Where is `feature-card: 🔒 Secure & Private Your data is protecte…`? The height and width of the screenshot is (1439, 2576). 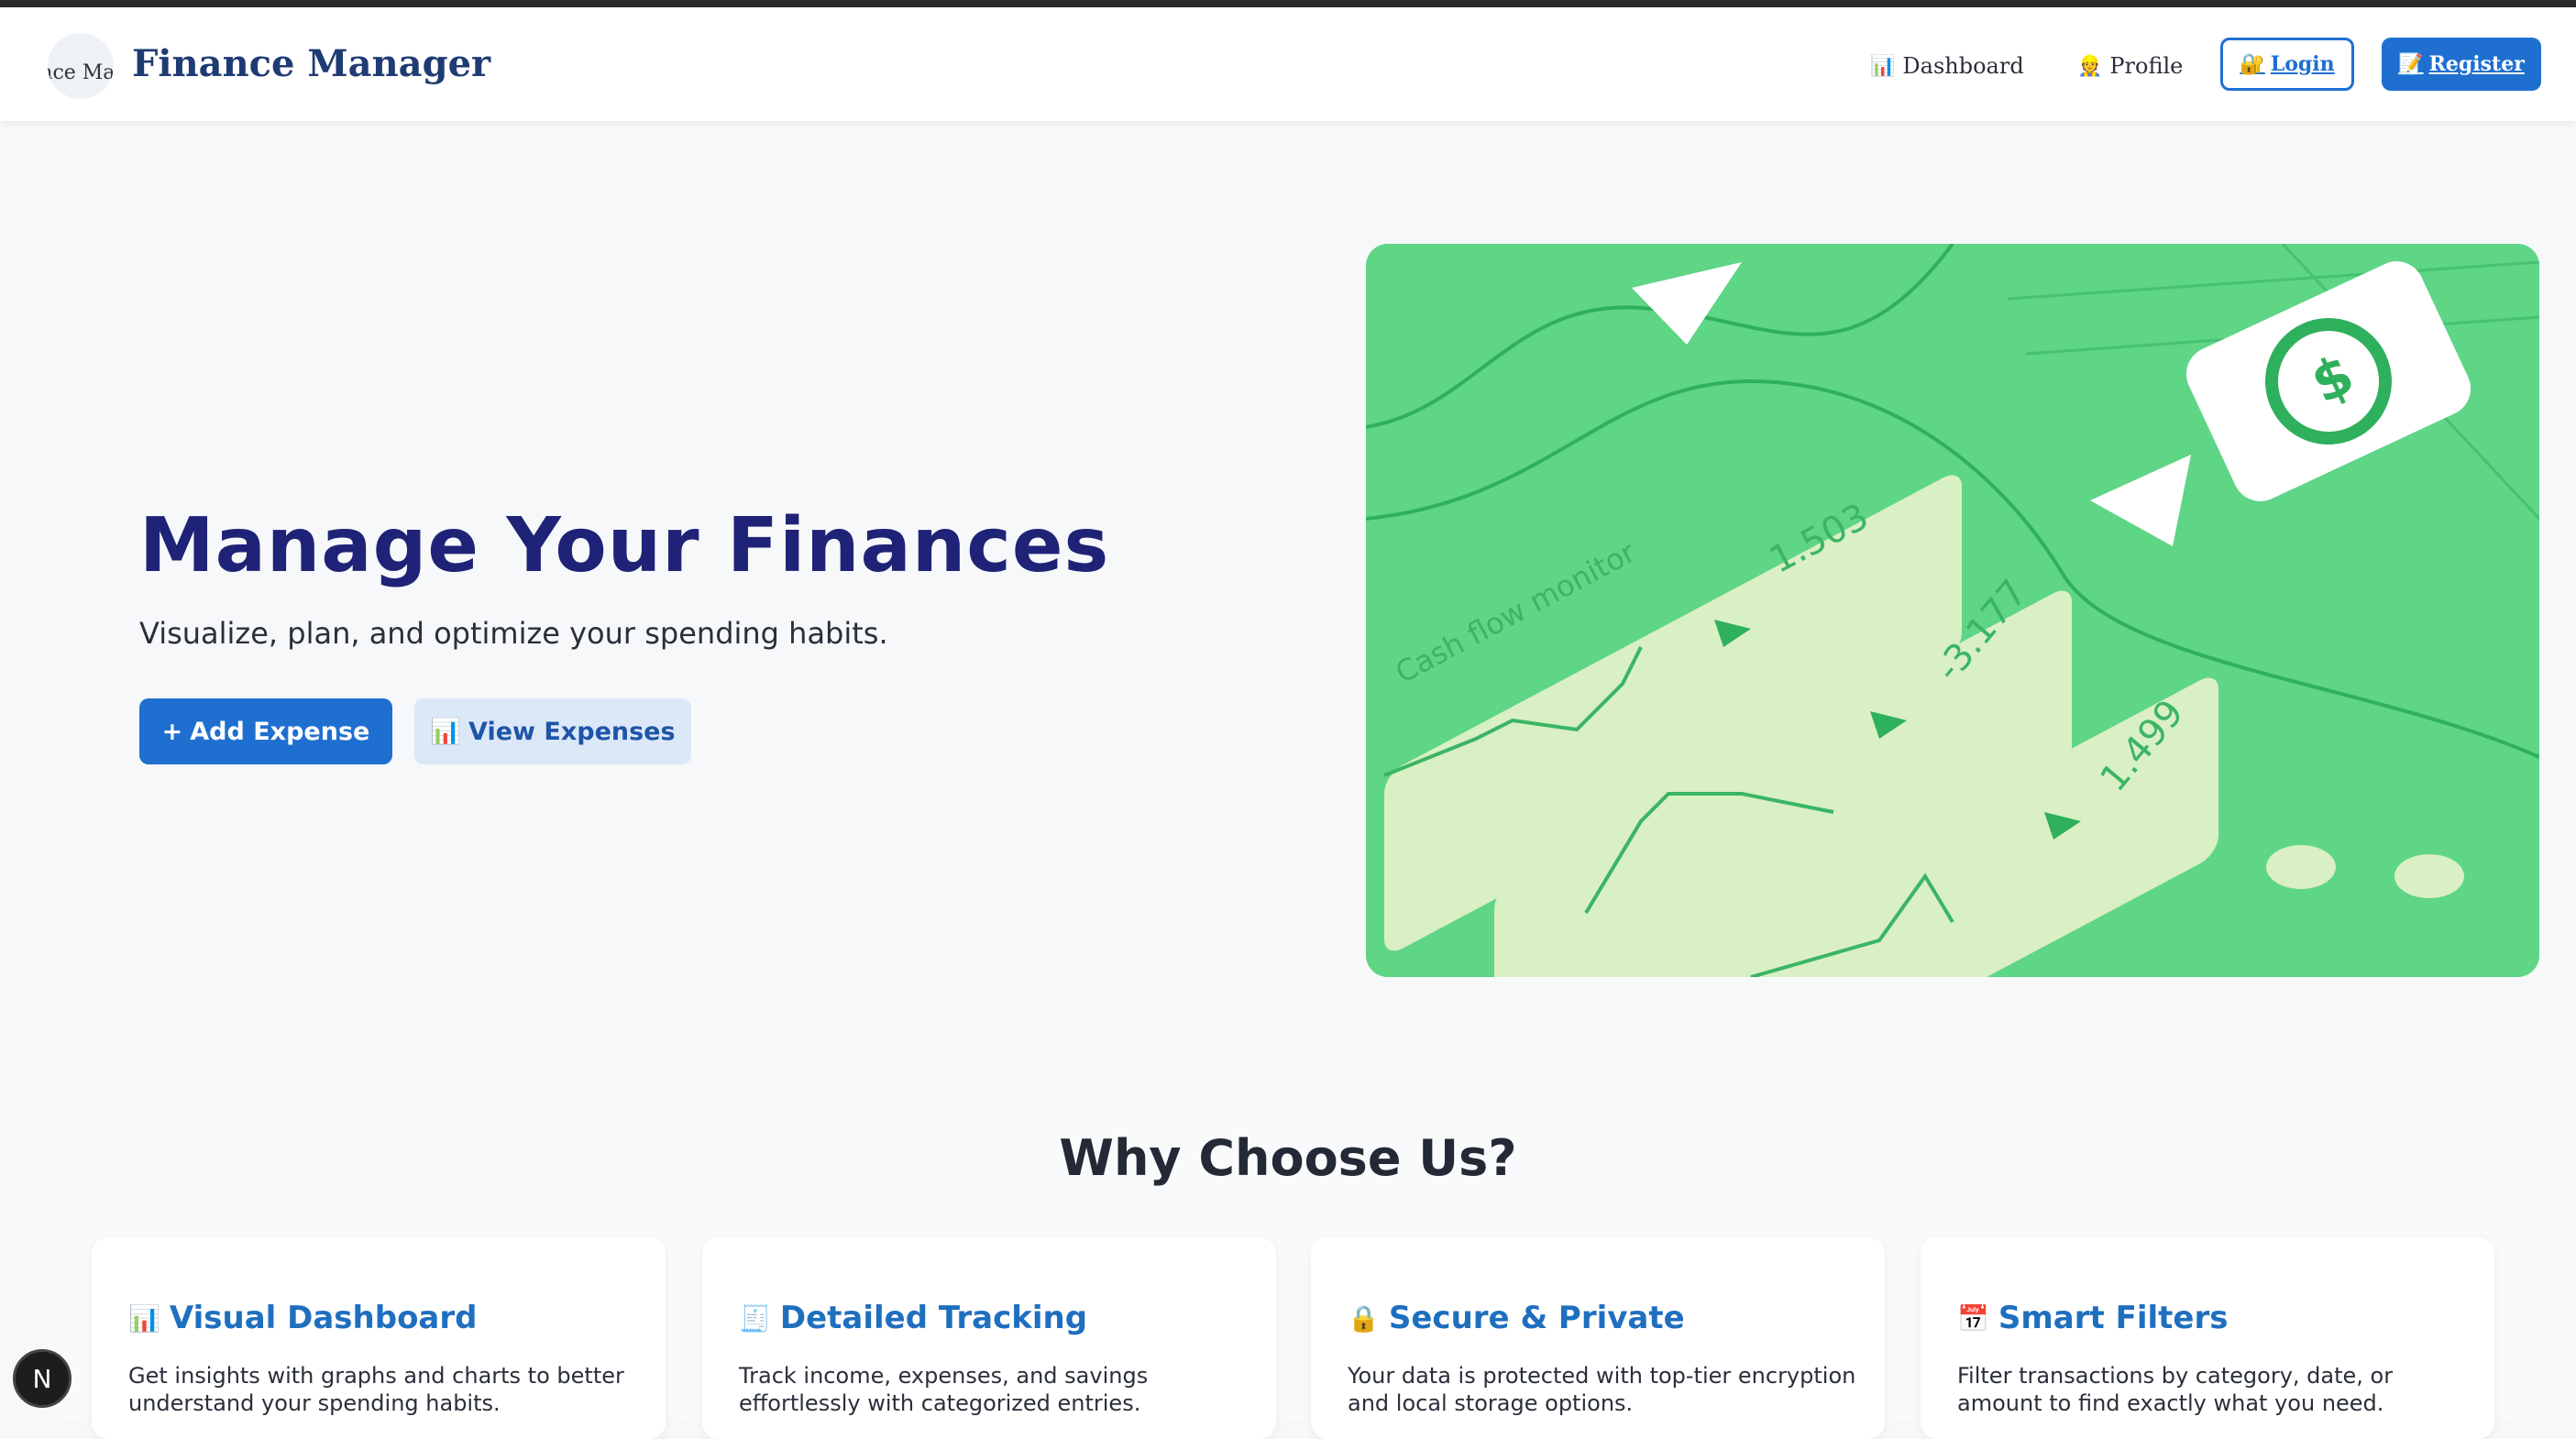 feature-card: 🔒 Secure & Private Your data is protecte… is located at coordinates (1598, 1338).